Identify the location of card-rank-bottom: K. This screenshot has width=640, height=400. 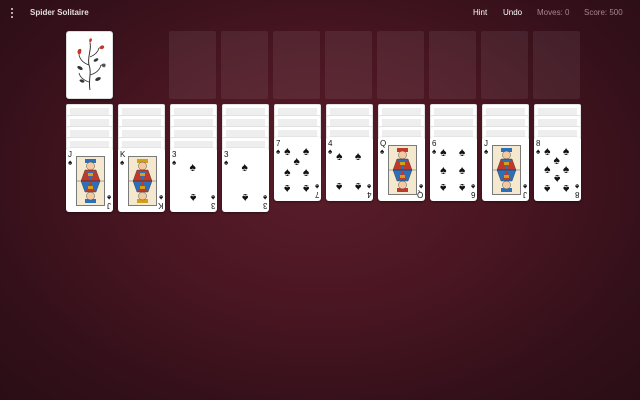
(160, 205).